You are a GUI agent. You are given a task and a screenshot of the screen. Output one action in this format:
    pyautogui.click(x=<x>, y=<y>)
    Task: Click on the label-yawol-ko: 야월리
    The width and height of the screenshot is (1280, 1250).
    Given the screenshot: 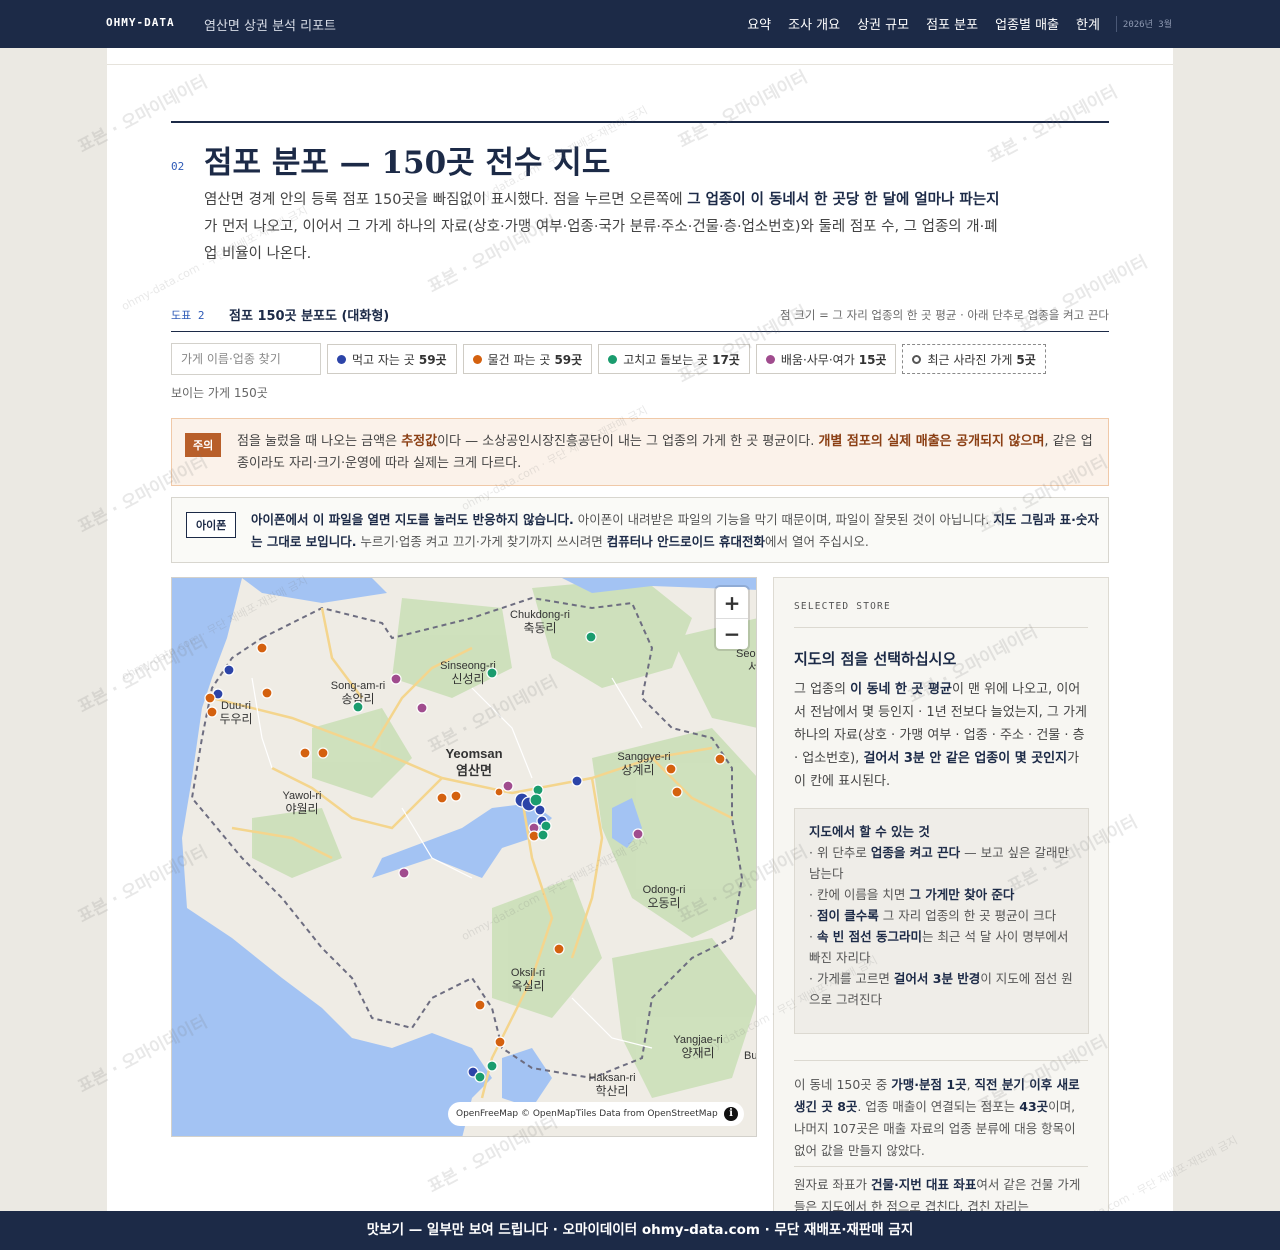 What is the action you would take?
    pyautogui.click(x=301, y=809)
    